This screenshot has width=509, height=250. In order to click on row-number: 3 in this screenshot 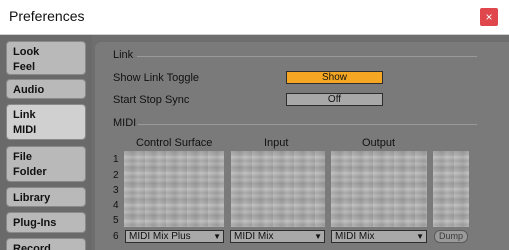, I will do `click(116, 190)`.